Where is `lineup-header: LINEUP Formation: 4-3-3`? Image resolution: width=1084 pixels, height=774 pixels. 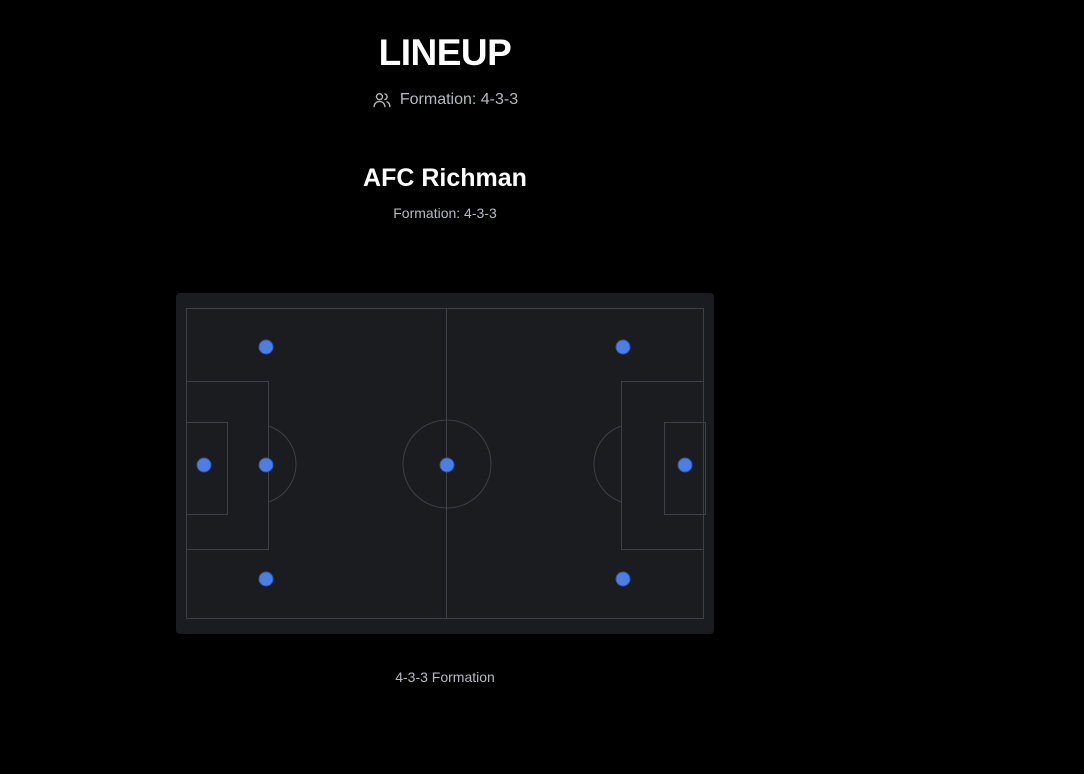
lineup-header: LINEUP Formation: 4-3-3 is located at coordinates (445, 70).